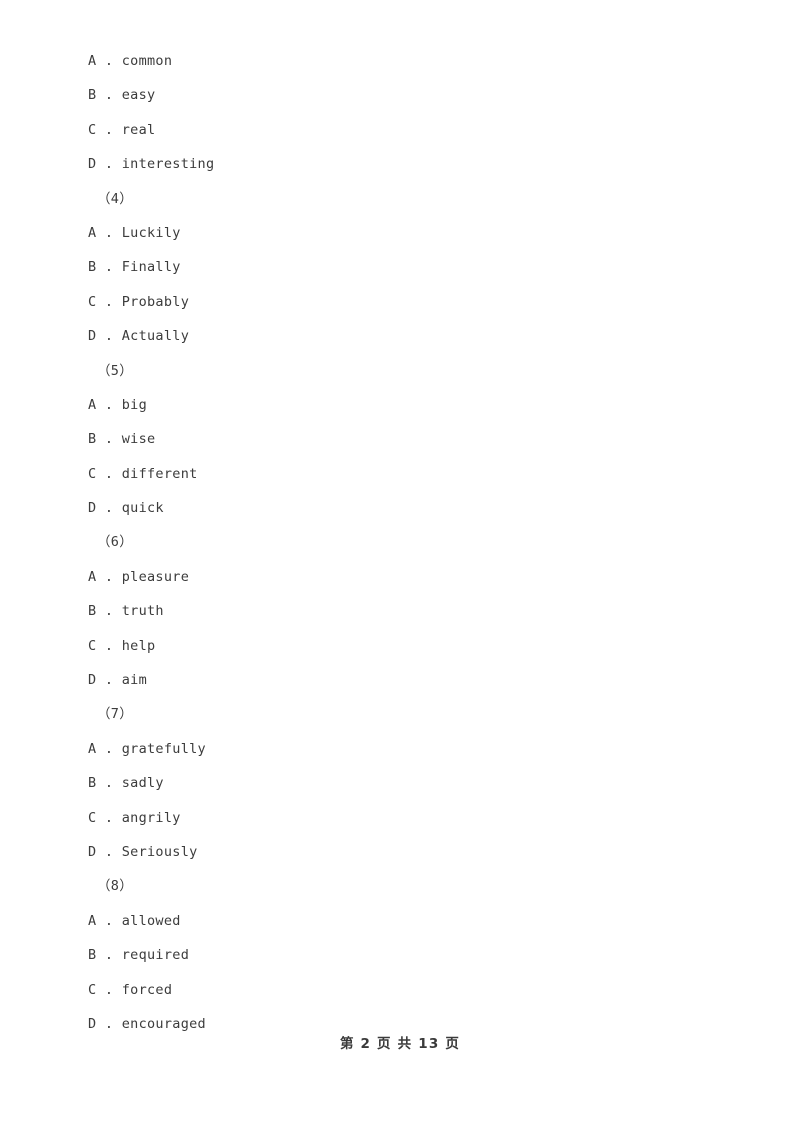 This screenshot has width=800, height=1132. What do you see at coordinates (400, 1044) in the screenshot?
I see `page-footer: 第 2 页 共 13 页` at bounding box center [400, 1044].